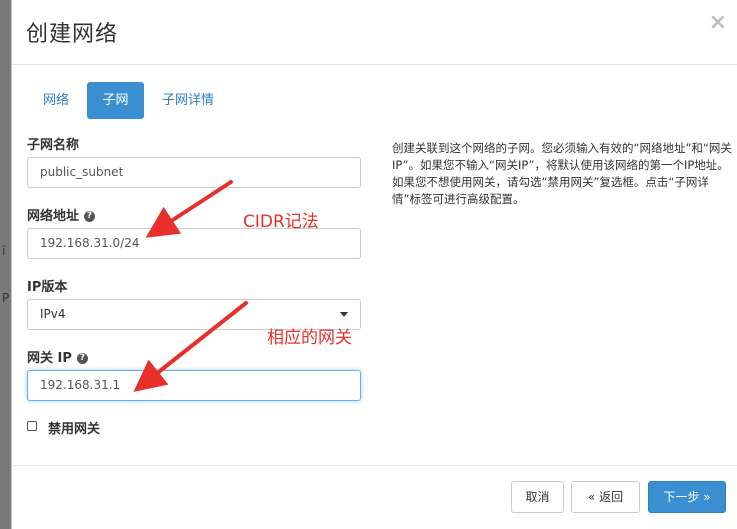 The width and height of the screenshot is (737, 529). Describe the element at coordinates (537, 497) in the screenshot. I see `cancel-button: 取消` at that location.